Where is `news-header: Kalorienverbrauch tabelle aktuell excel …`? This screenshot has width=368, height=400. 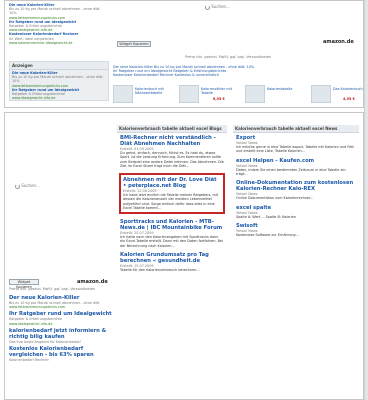
news-header: Kalorienverbrauch tabelle aktuell excel … is located at coordinates (296, 129).